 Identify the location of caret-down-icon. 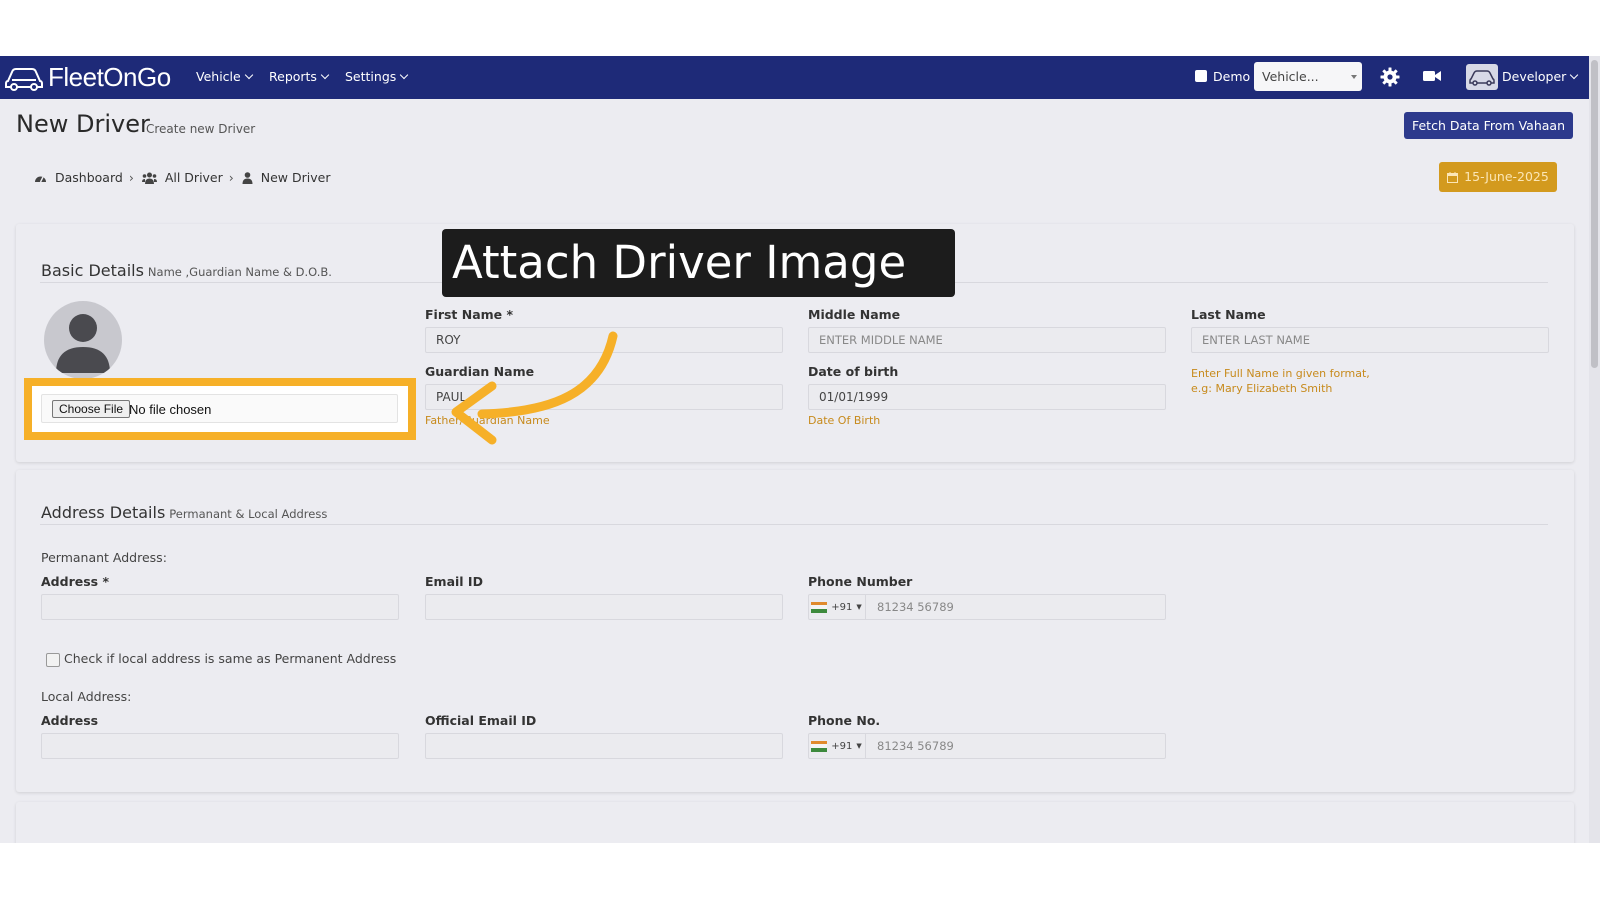
(1354, 77).